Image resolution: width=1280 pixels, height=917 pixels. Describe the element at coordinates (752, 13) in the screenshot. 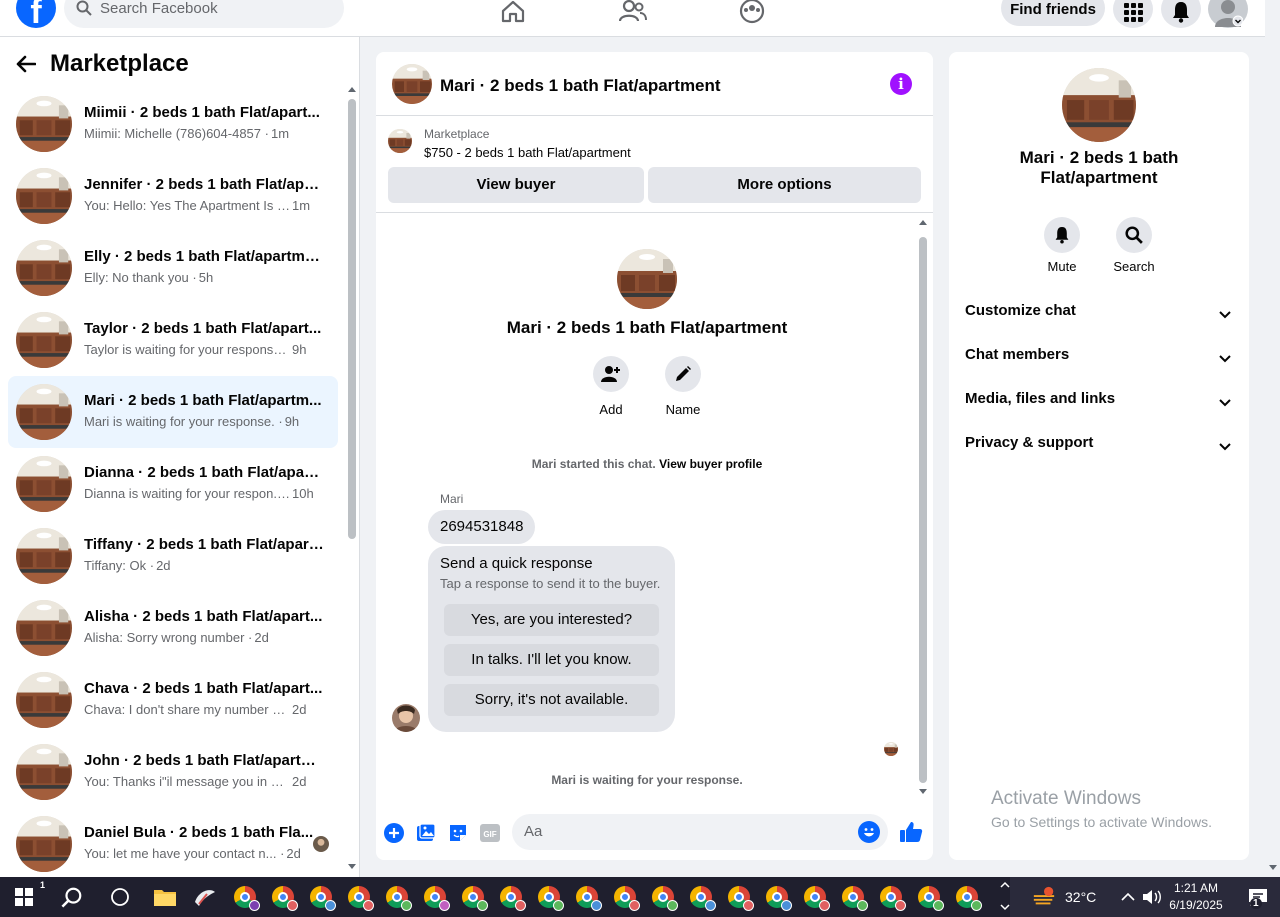

I see `groups-icon` at that location.